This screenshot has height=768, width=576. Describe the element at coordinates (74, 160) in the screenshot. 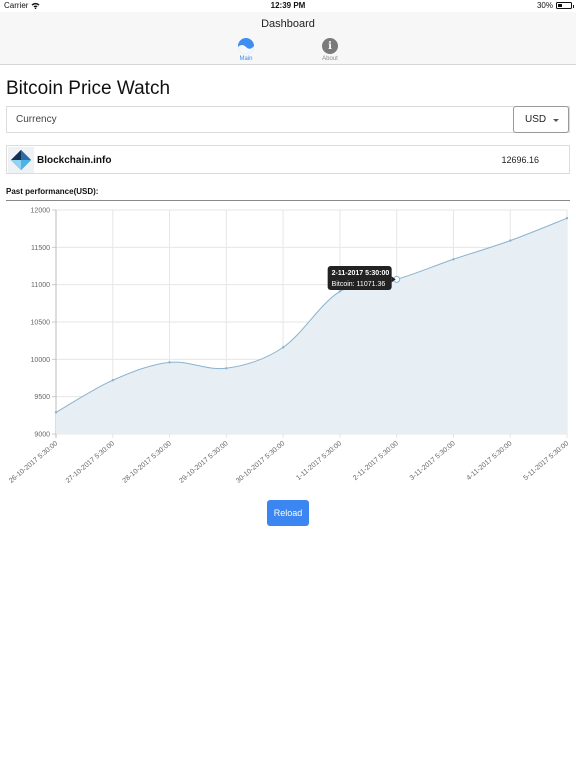

I see `source-name: Blockchain.info` at that location.